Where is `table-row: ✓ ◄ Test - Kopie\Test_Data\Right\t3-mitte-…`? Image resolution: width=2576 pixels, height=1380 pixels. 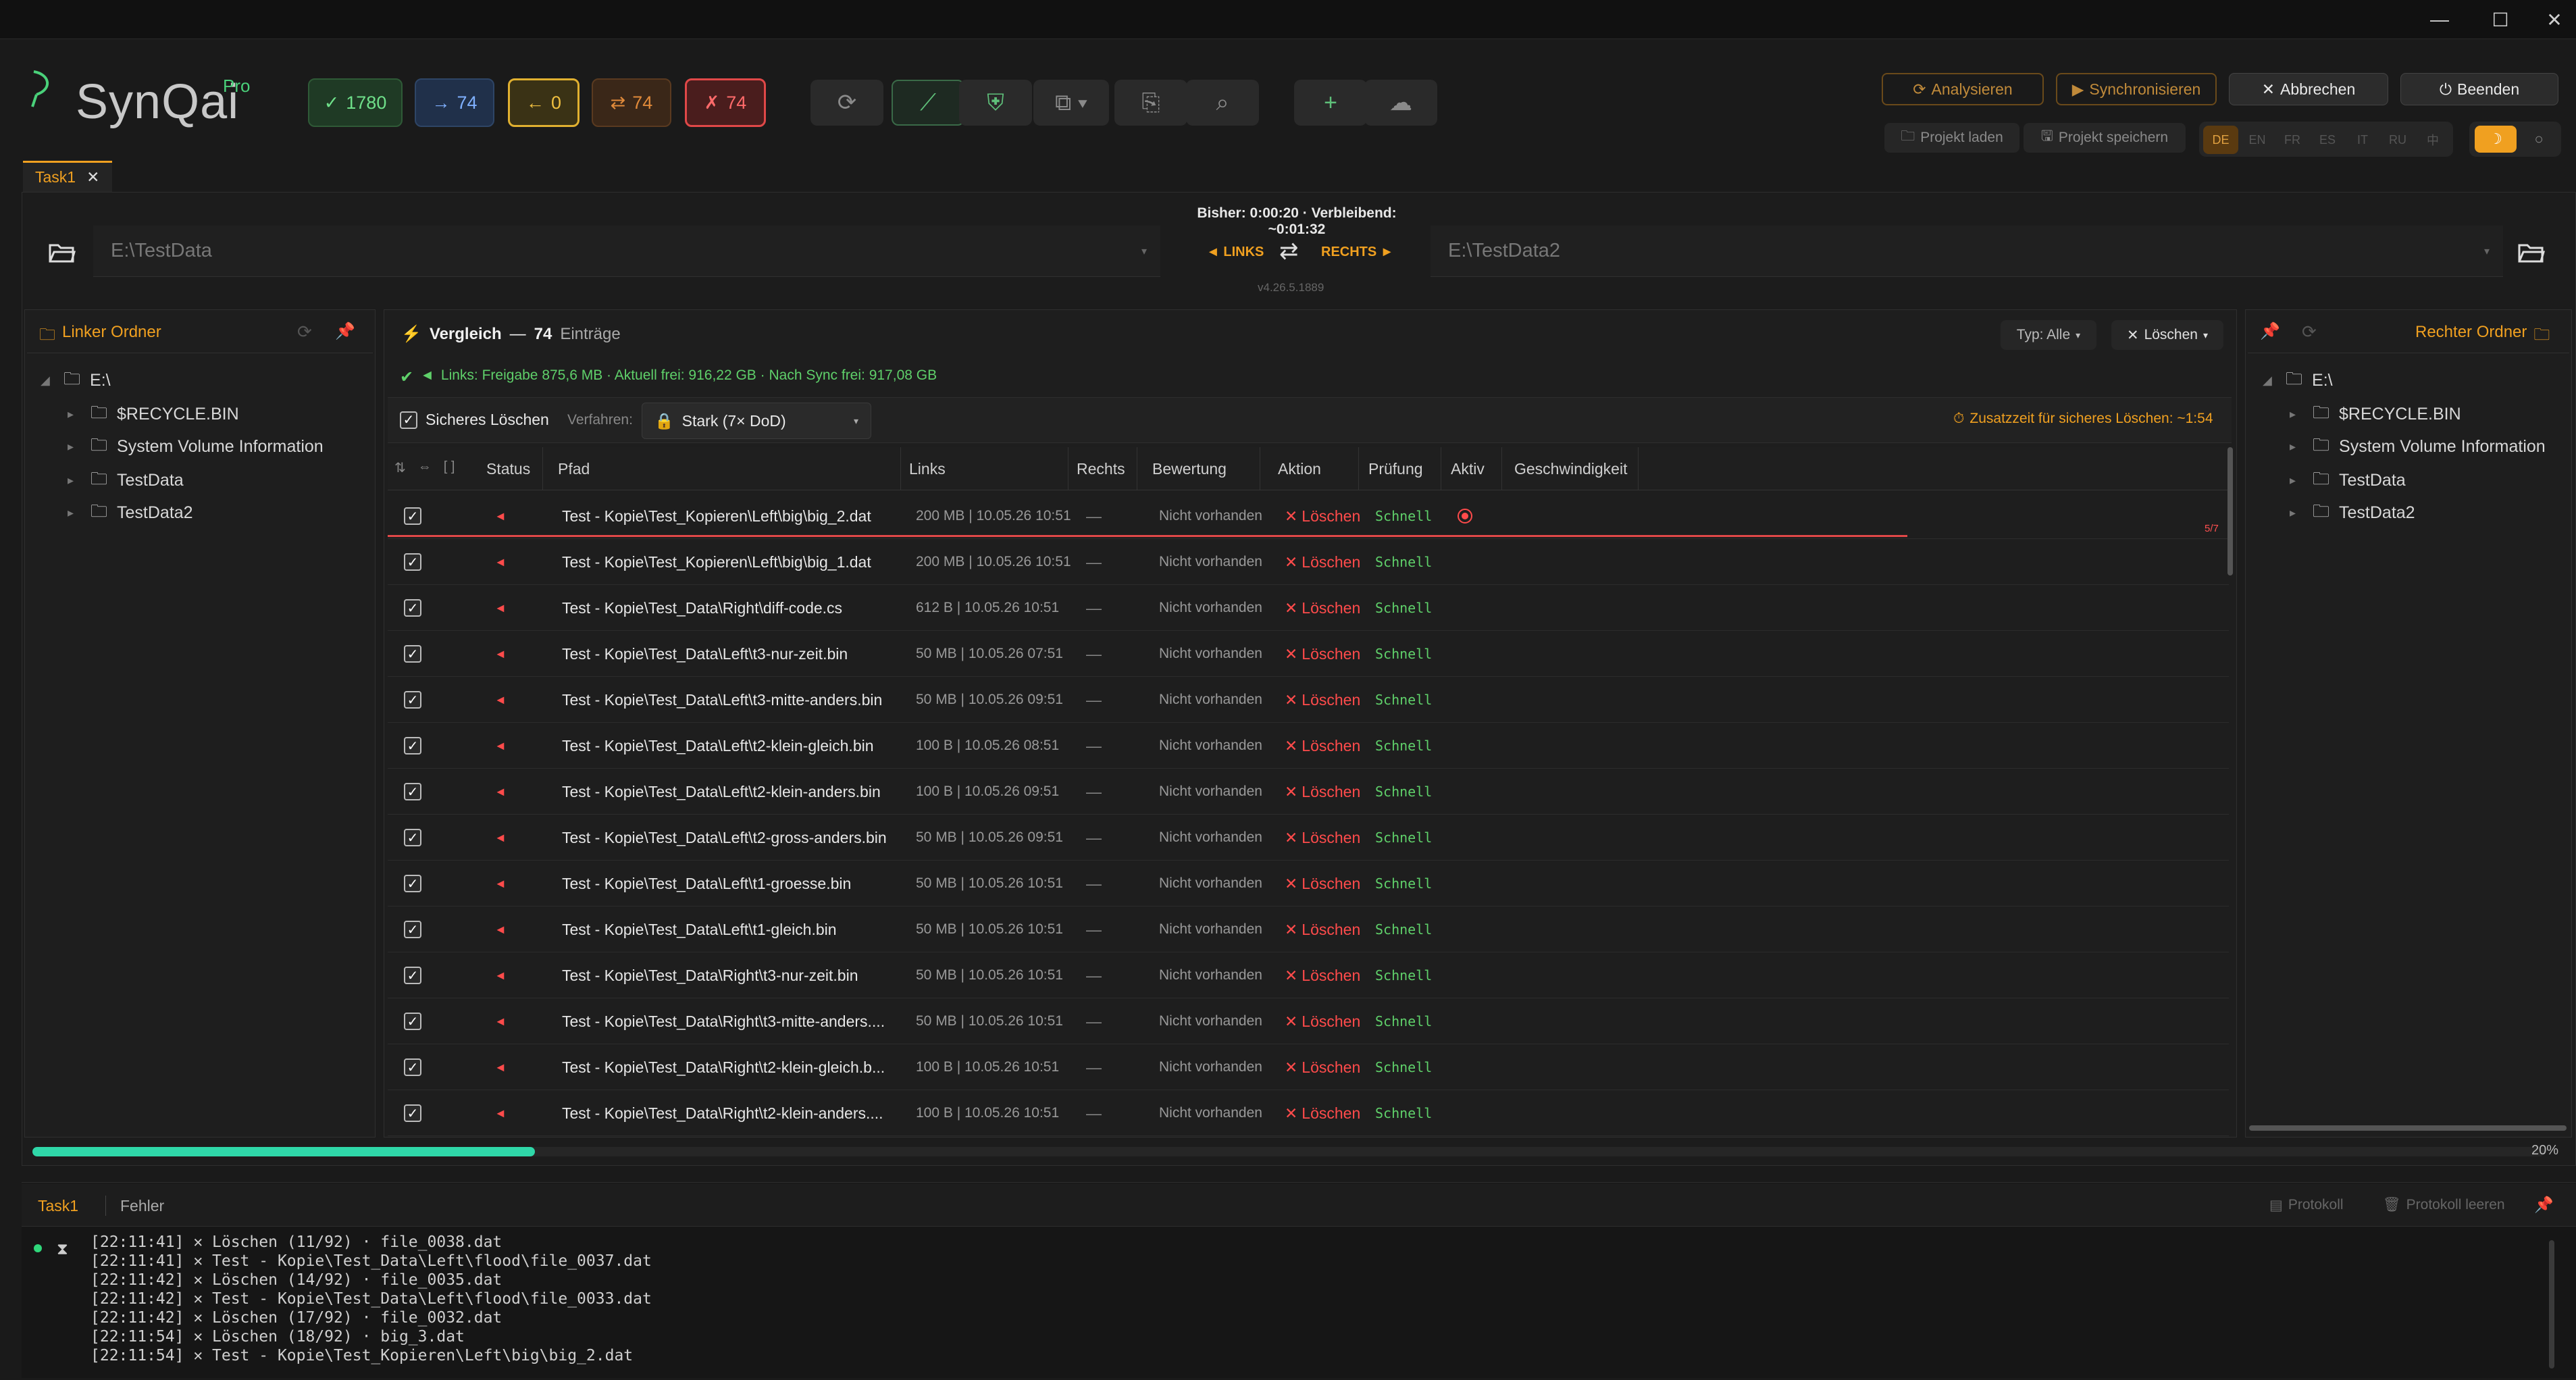 table-row: ✓ ◄ Test - Kopie\Test_Data\Right\t3-mitte-… is located at coordinates (1308, 1021).